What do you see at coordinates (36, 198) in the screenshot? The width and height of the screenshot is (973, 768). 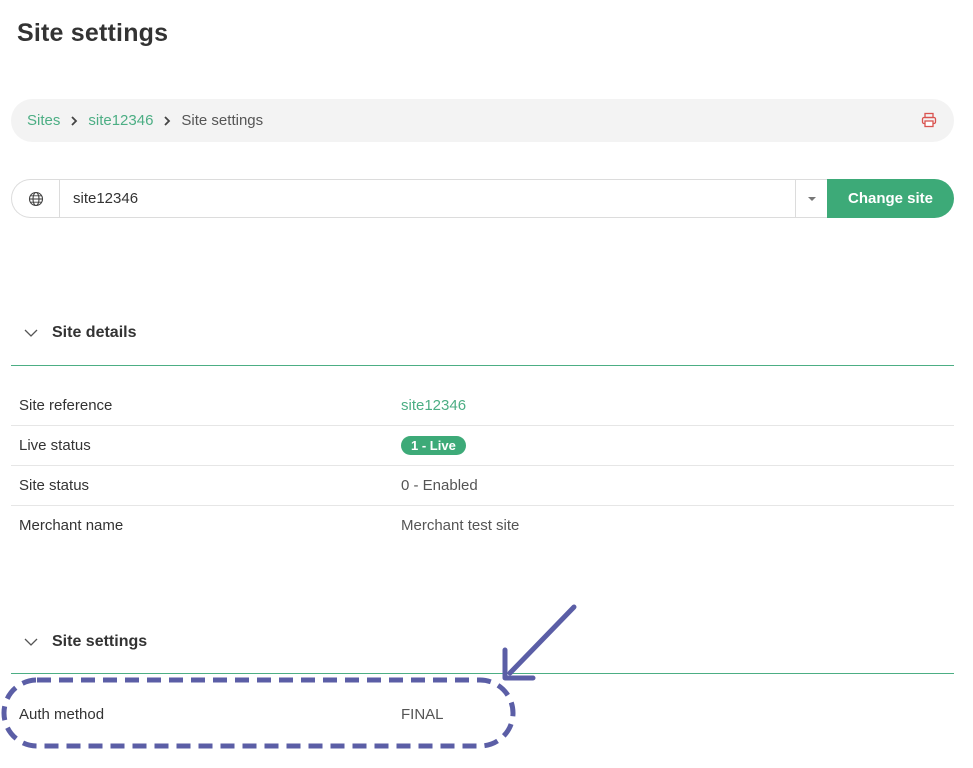 I see `globe-icon` at bounding box center [36, 198].